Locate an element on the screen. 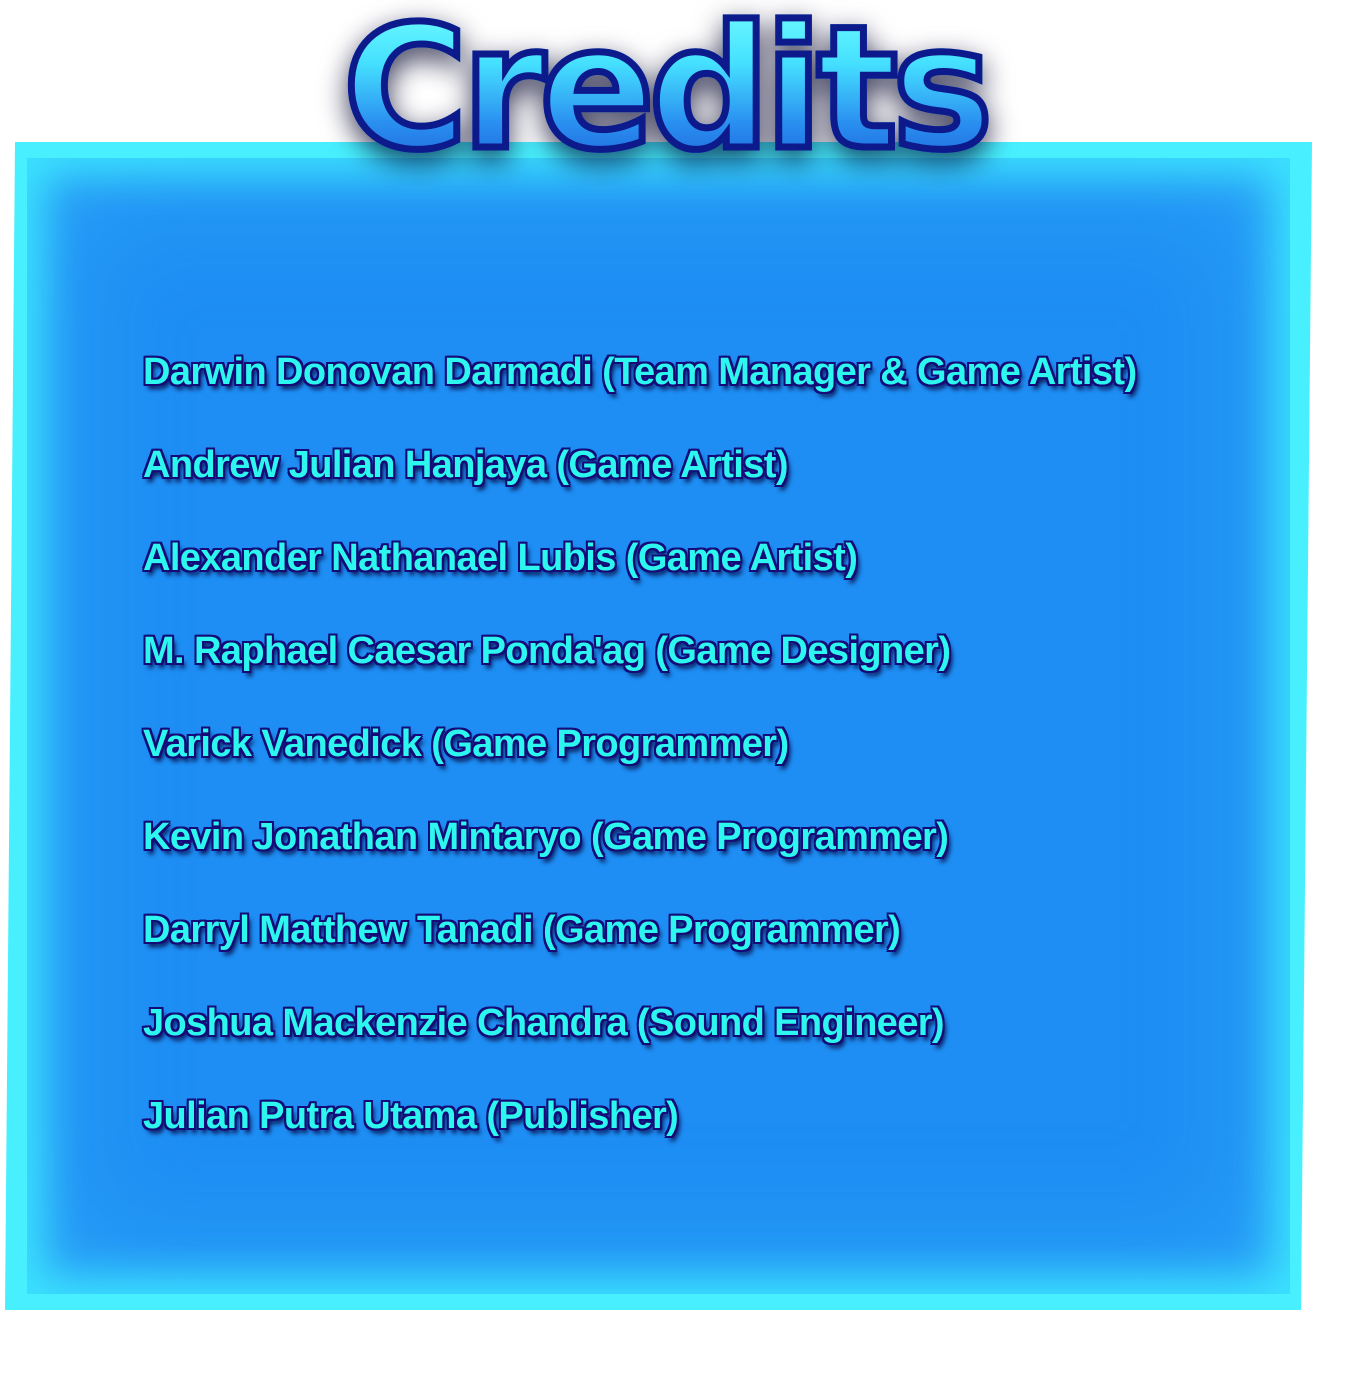 The height and width of the screenshot is (1380, 1356). credit-entry: Julian Putra Utama (Publisher) is located at coordinates (411, 1116).